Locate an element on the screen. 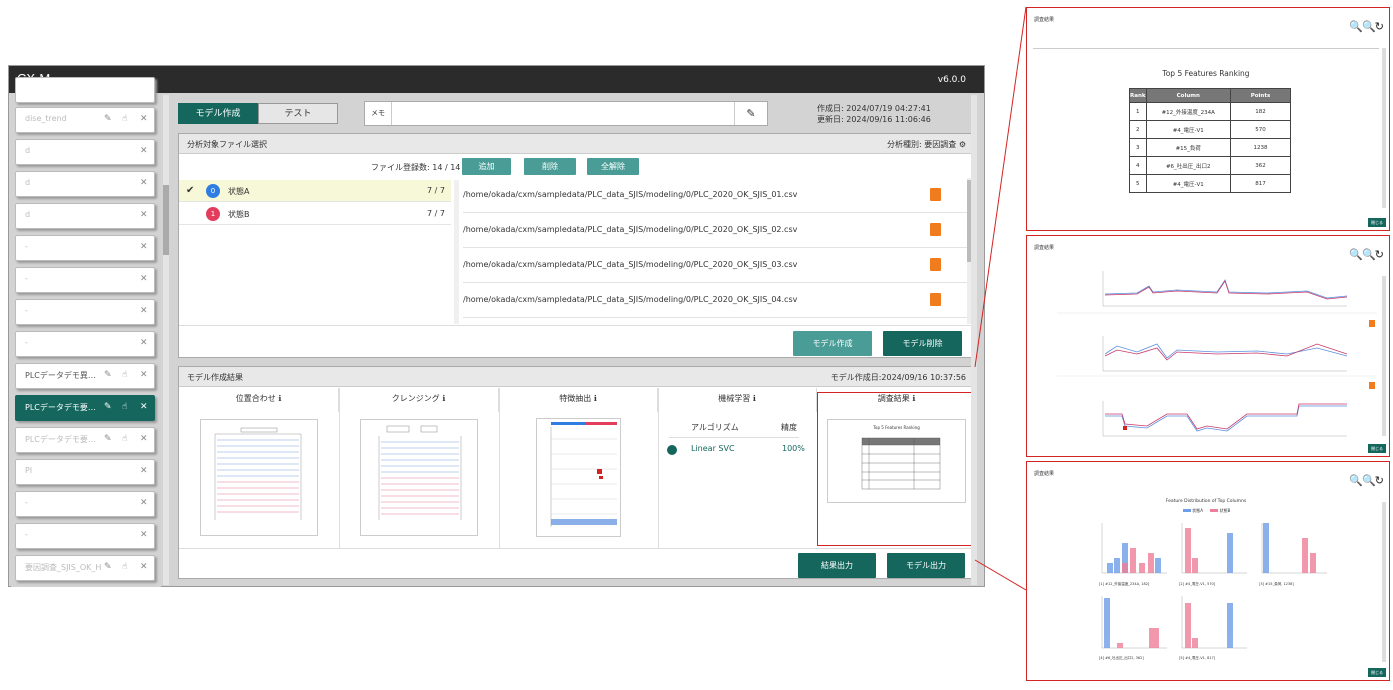 The image size is (1393, 690). sidebar-item: 要因調査_SJIS_OK_H ✎ ☝ ✕ is located at coordinates (85, 568).